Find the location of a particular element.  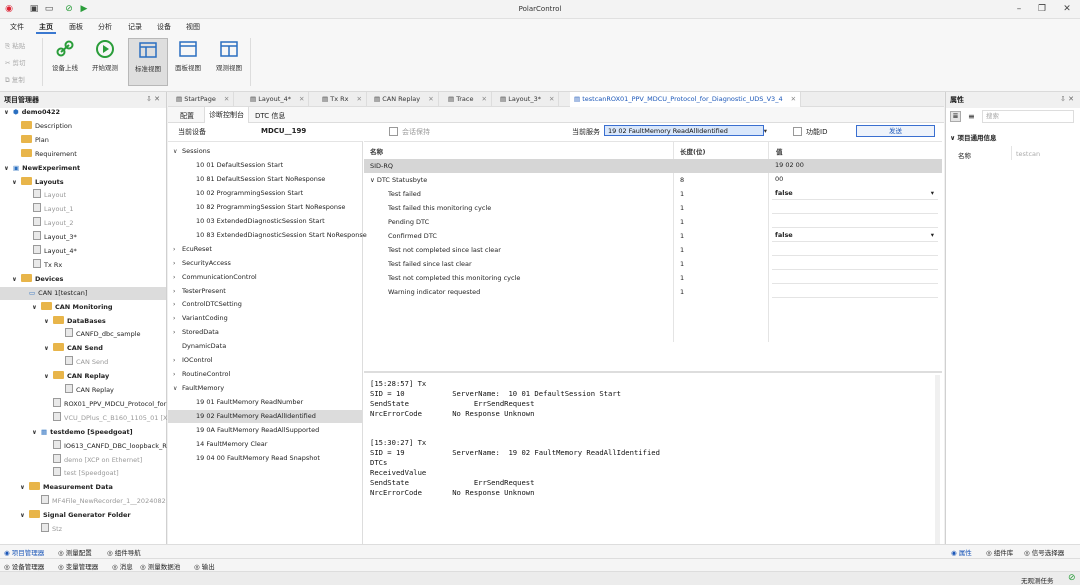

project-tree-item: Layout_2 is located at coordinates (83, 223).